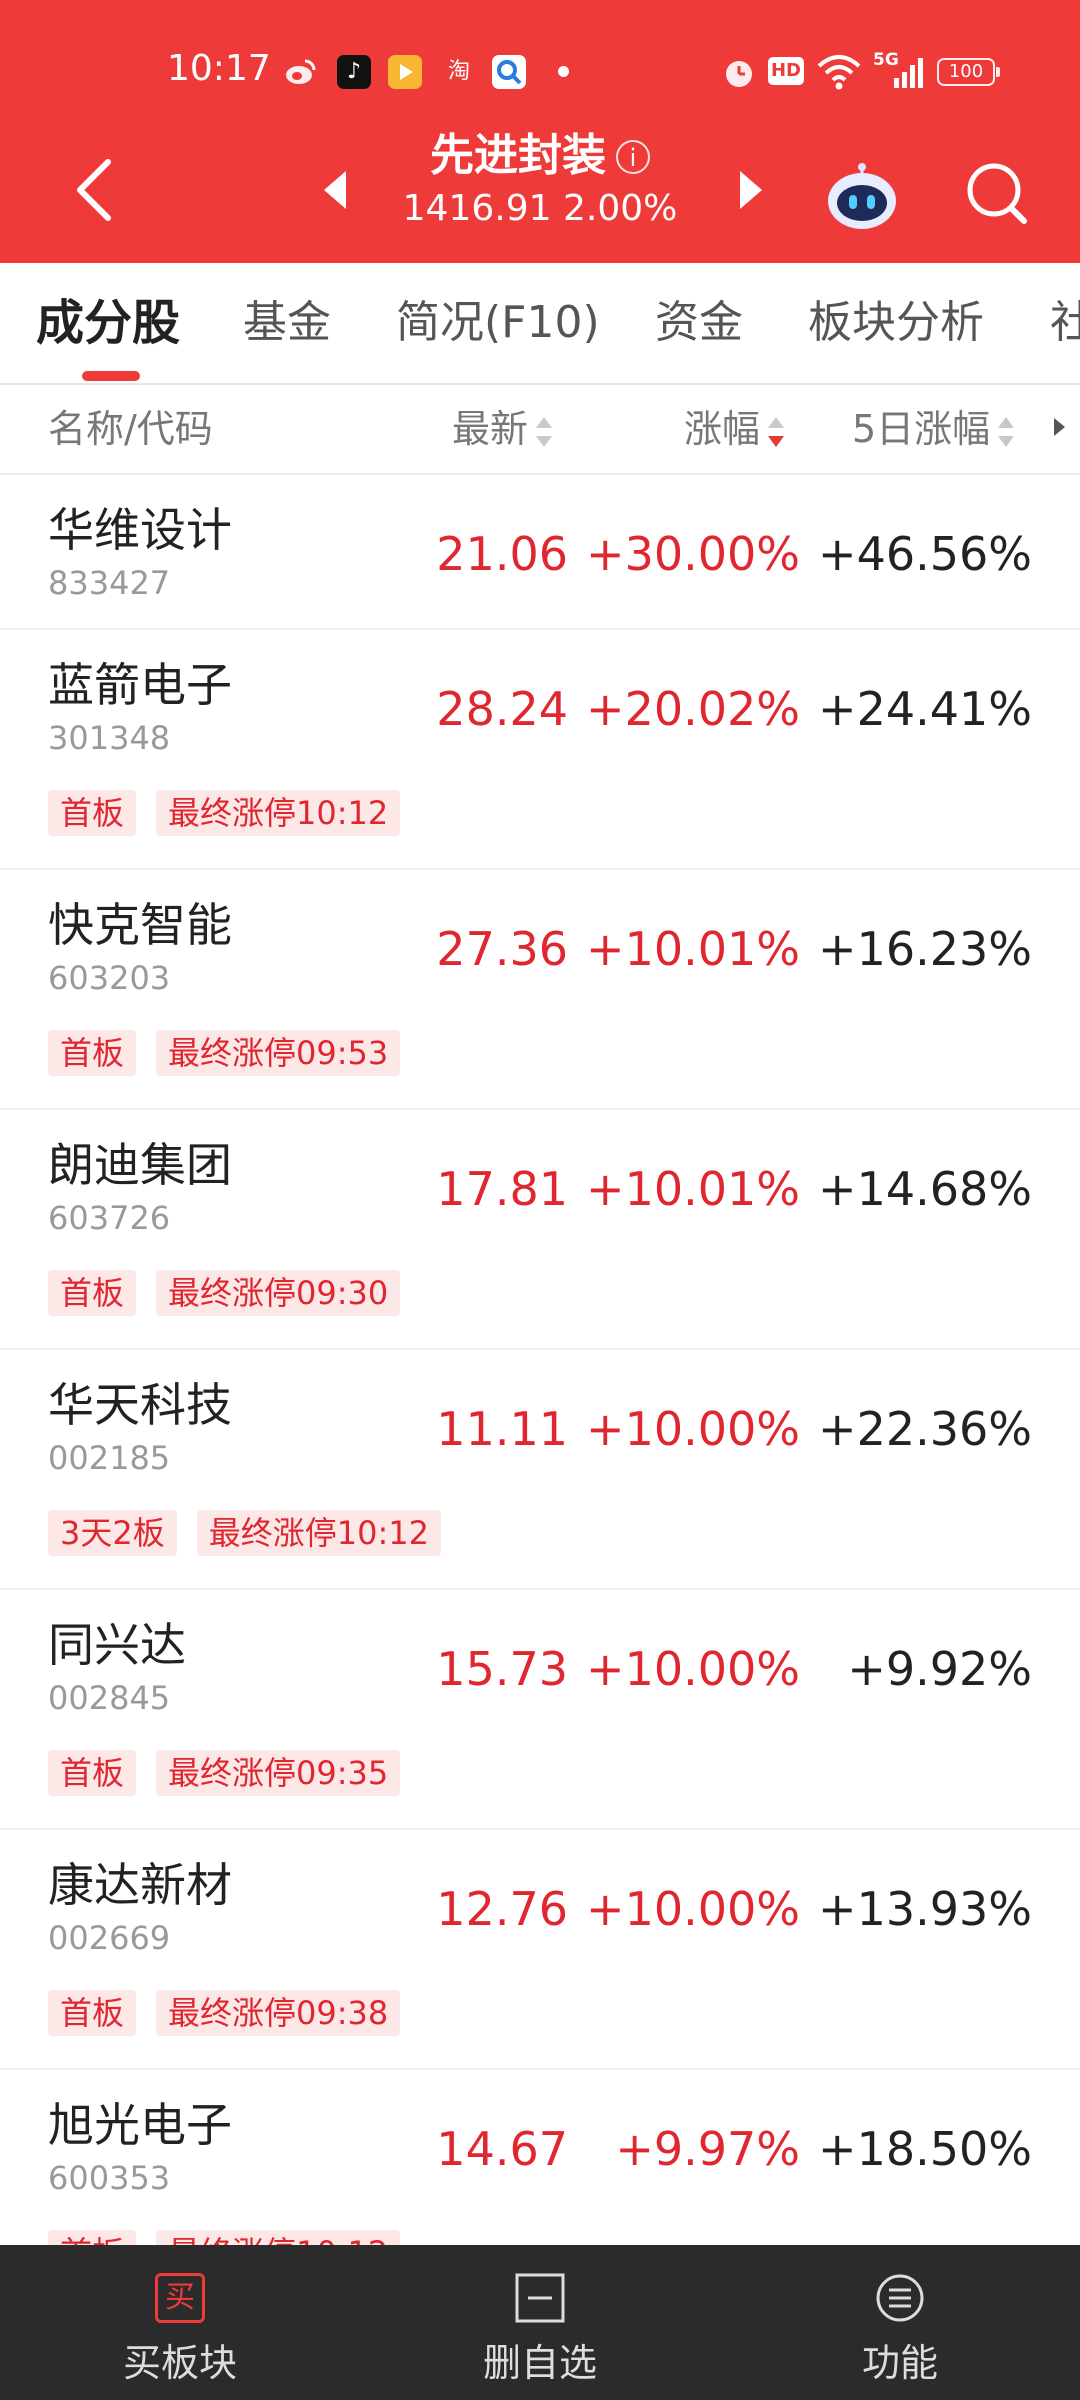  I want to click on active-tab-indicator, so click(111, 376).